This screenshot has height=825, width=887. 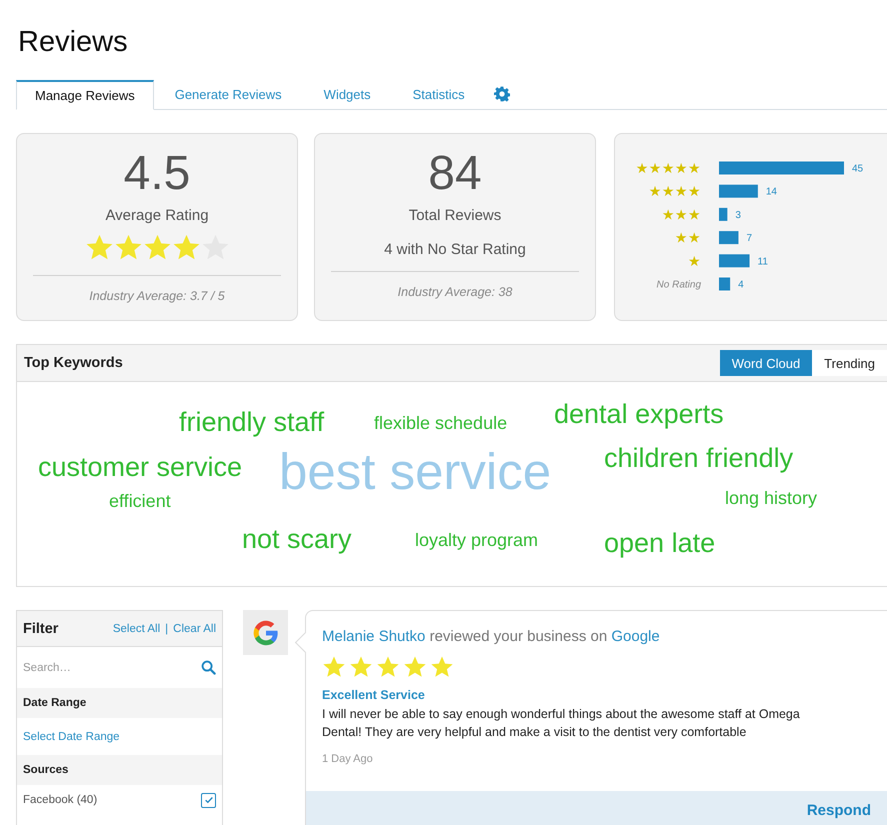 I want to click on category-label: ★★★★, so click(x=674, y=192).